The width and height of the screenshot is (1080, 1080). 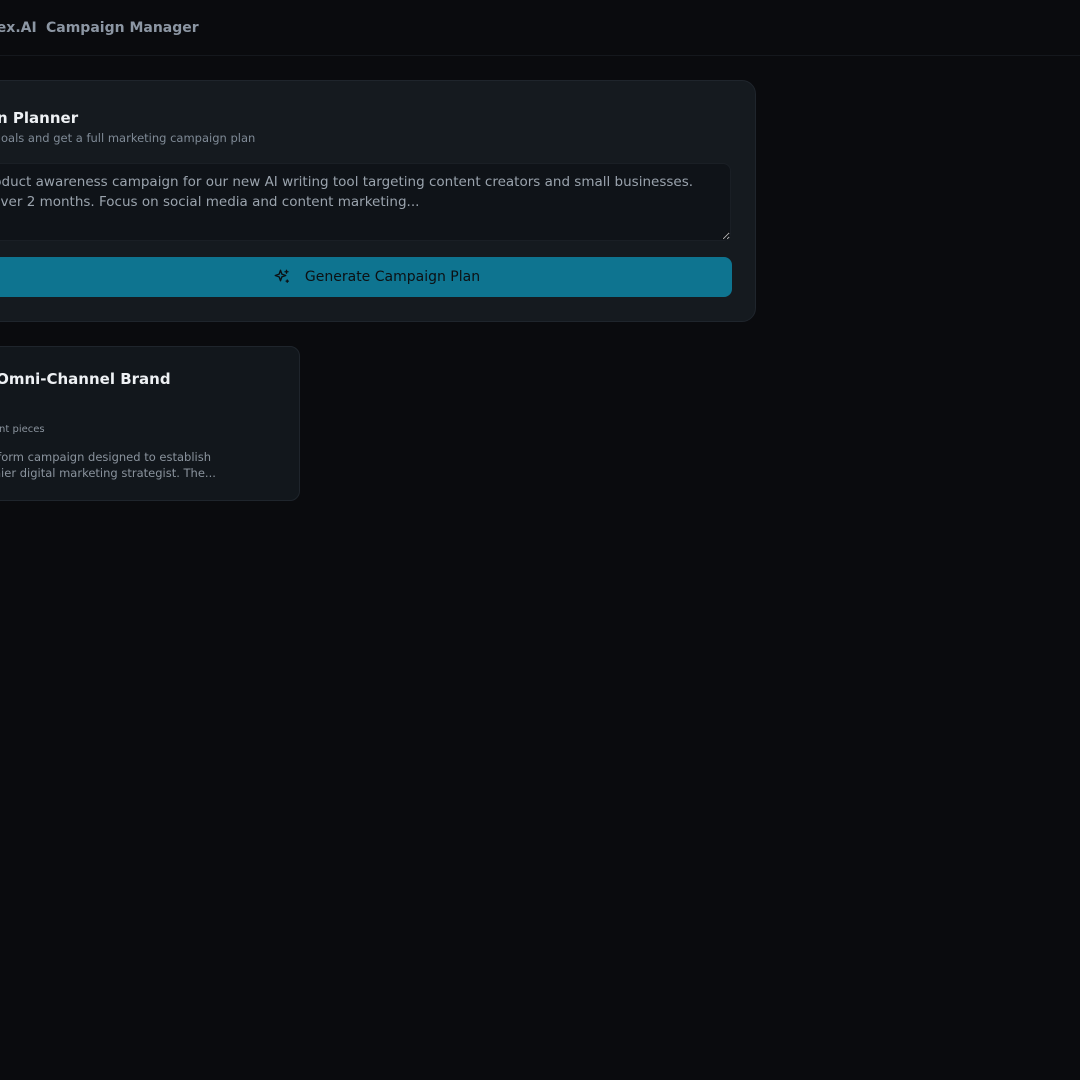 What do you see at coordinates (39, 118) in the screenshot?
I see `planner-title: aign Planner` at bounding box center [39, 118].